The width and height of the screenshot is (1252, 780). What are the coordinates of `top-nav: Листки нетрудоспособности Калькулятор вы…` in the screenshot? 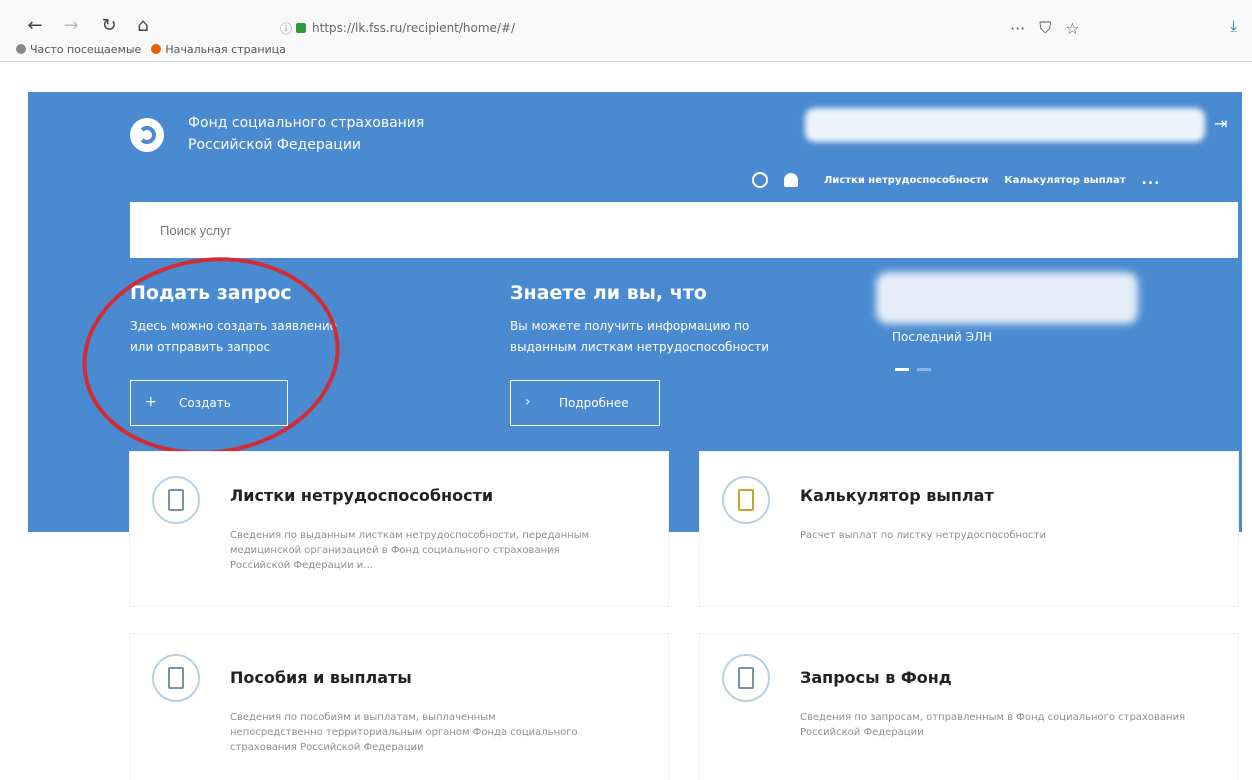 It's located at (956, 180).